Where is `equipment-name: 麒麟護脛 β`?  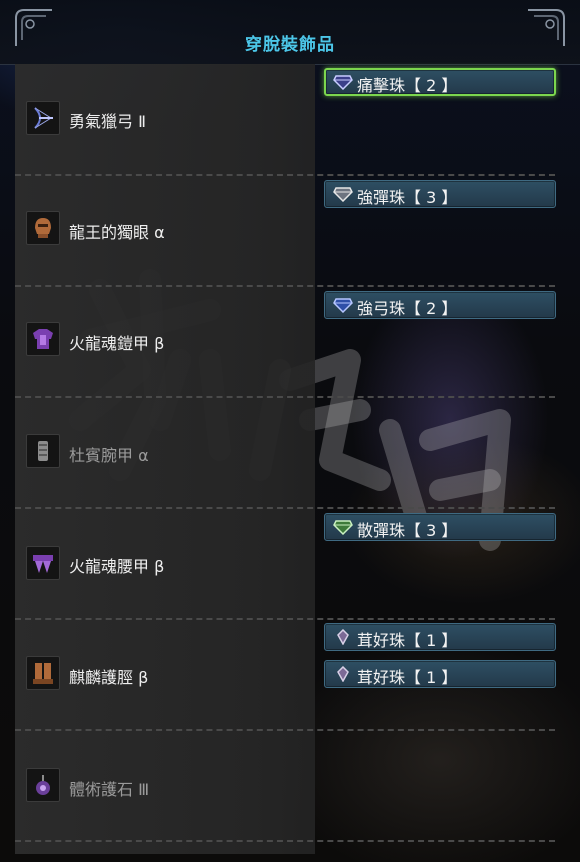
equipment-name: 麒麟護脛 β is located at coordinates (109, 677).